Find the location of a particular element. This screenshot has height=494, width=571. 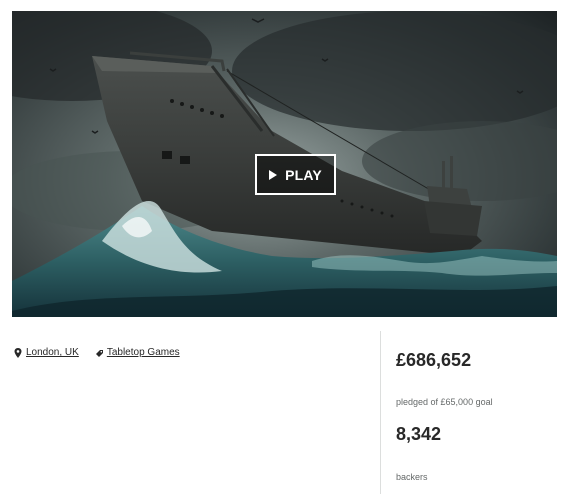

pledged-amount: £686,652 is located at coordinates (434, 360).